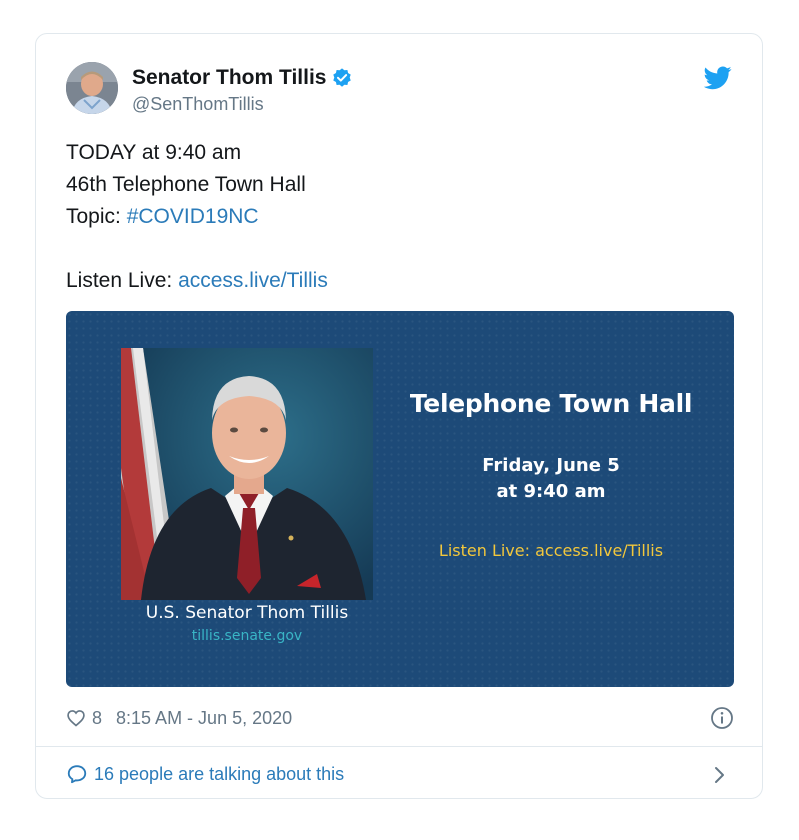 The height and width of the screenshot is (840, 799). Describe the element at coordinates (399, 746) in the screenshot. I see `footer-divider` at that location.